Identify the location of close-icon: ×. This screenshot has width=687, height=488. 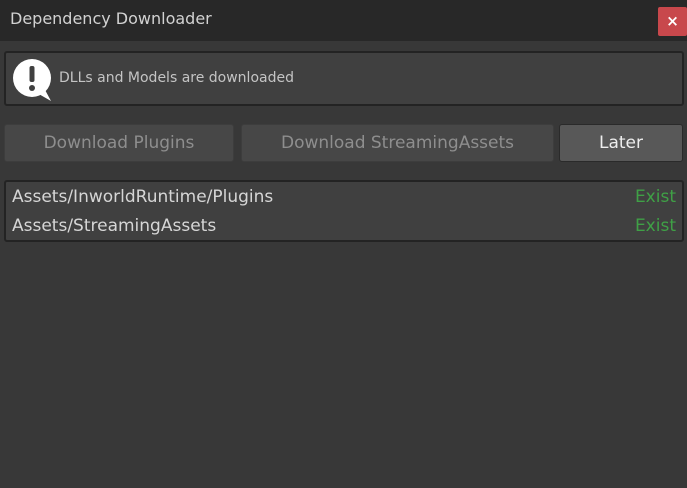
(672, 21).